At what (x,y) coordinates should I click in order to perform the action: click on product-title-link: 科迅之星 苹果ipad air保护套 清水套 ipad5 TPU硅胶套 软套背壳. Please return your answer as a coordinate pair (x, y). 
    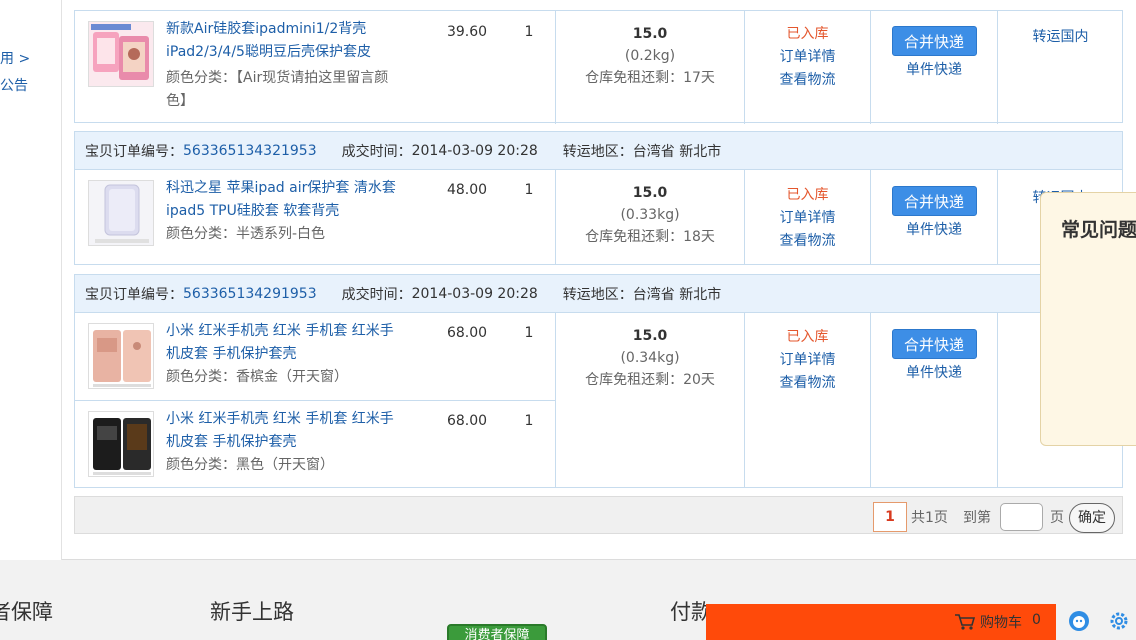
    Looking at the image, I should click on (286, 200).